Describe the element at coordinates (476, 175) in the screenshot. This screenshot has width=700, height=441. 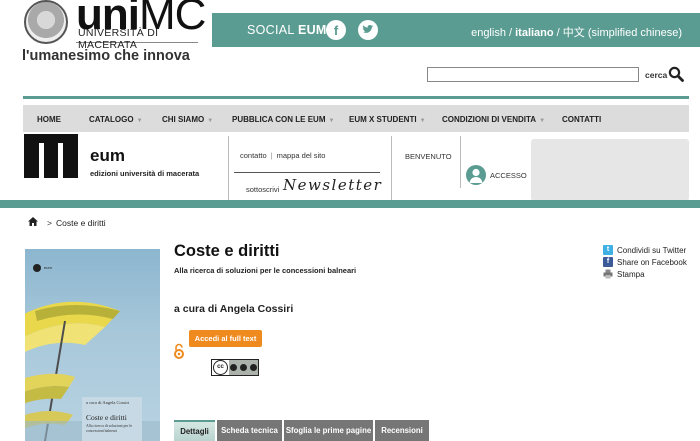
I see `user-icon` at that location.